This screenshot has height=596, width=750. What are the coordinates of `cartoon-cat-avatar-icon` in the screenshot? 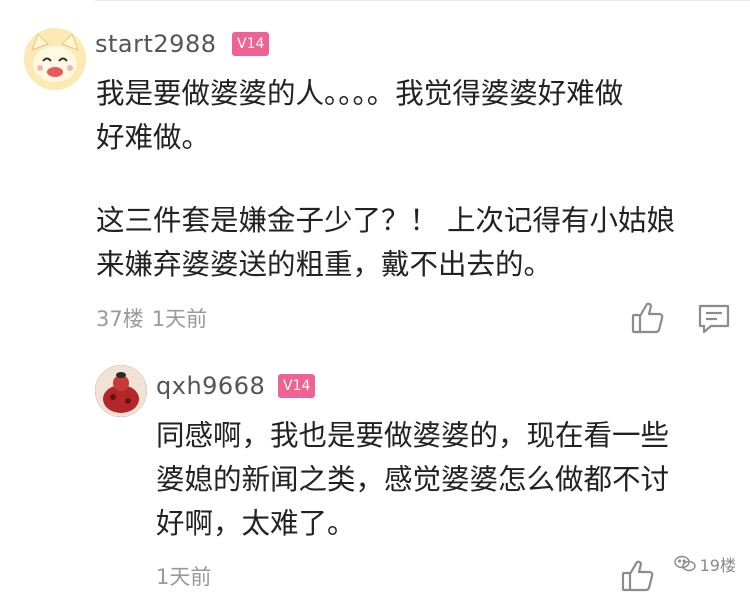 It's located at (55, 59).